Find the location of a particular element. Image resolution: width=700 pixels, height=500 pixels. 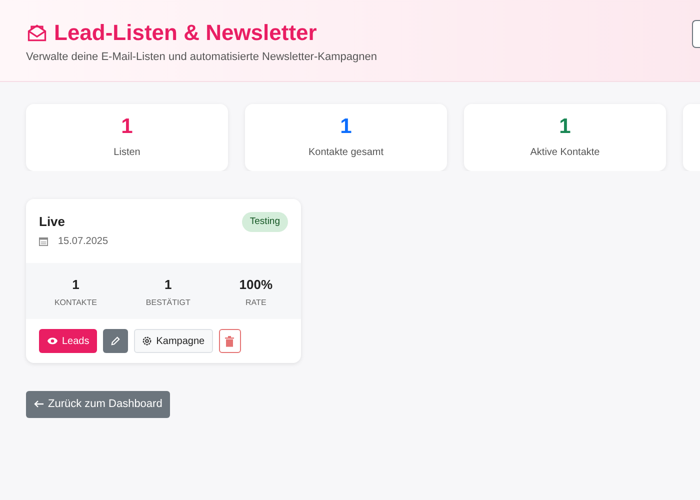

edit-button is located at coordinates (115, 341).